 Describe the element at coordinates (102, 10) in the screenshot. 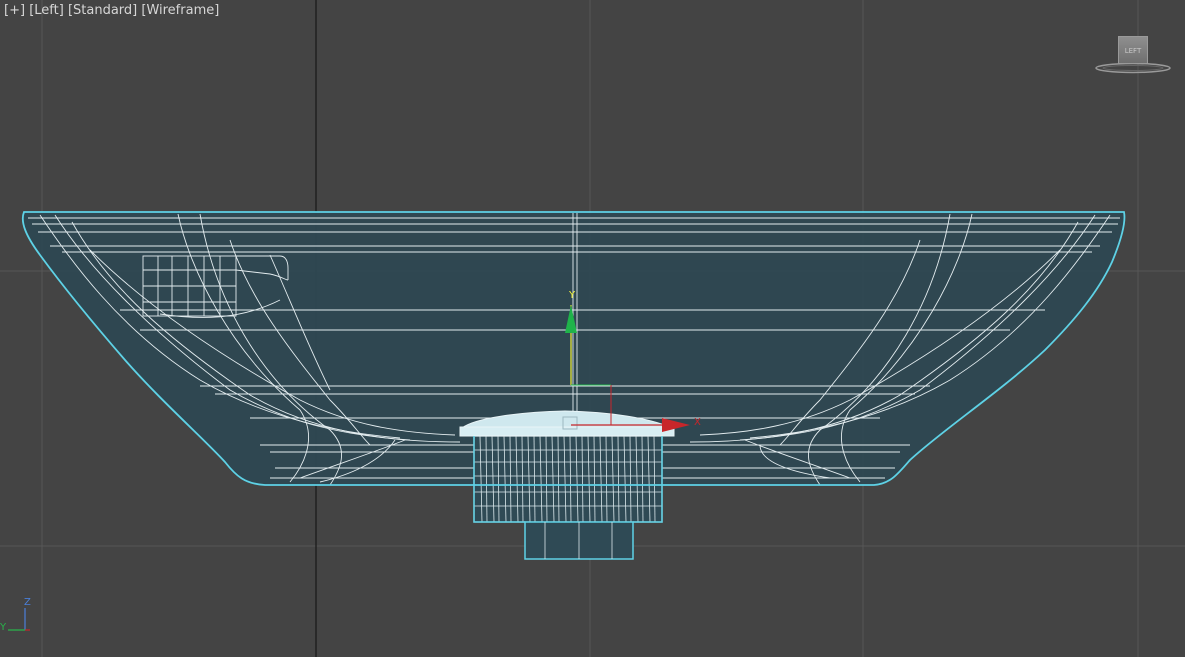

I see `shading-preset-button: [Standard]` at that location.